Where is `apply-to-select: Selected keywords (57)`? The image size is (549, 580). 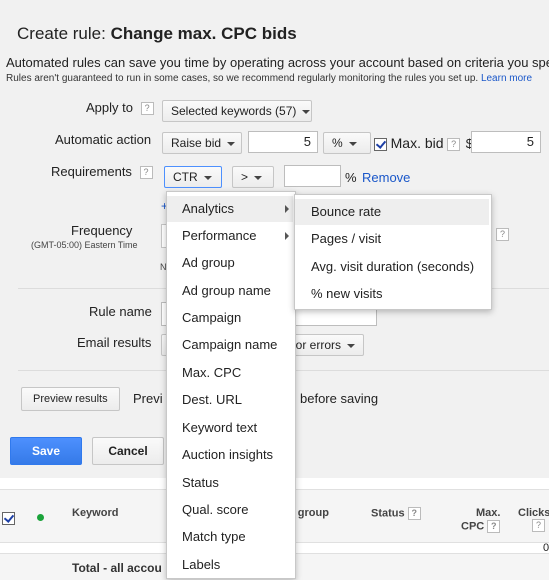
apply-to-select: Selected keywords (57) is located at coordinates (237, 111).